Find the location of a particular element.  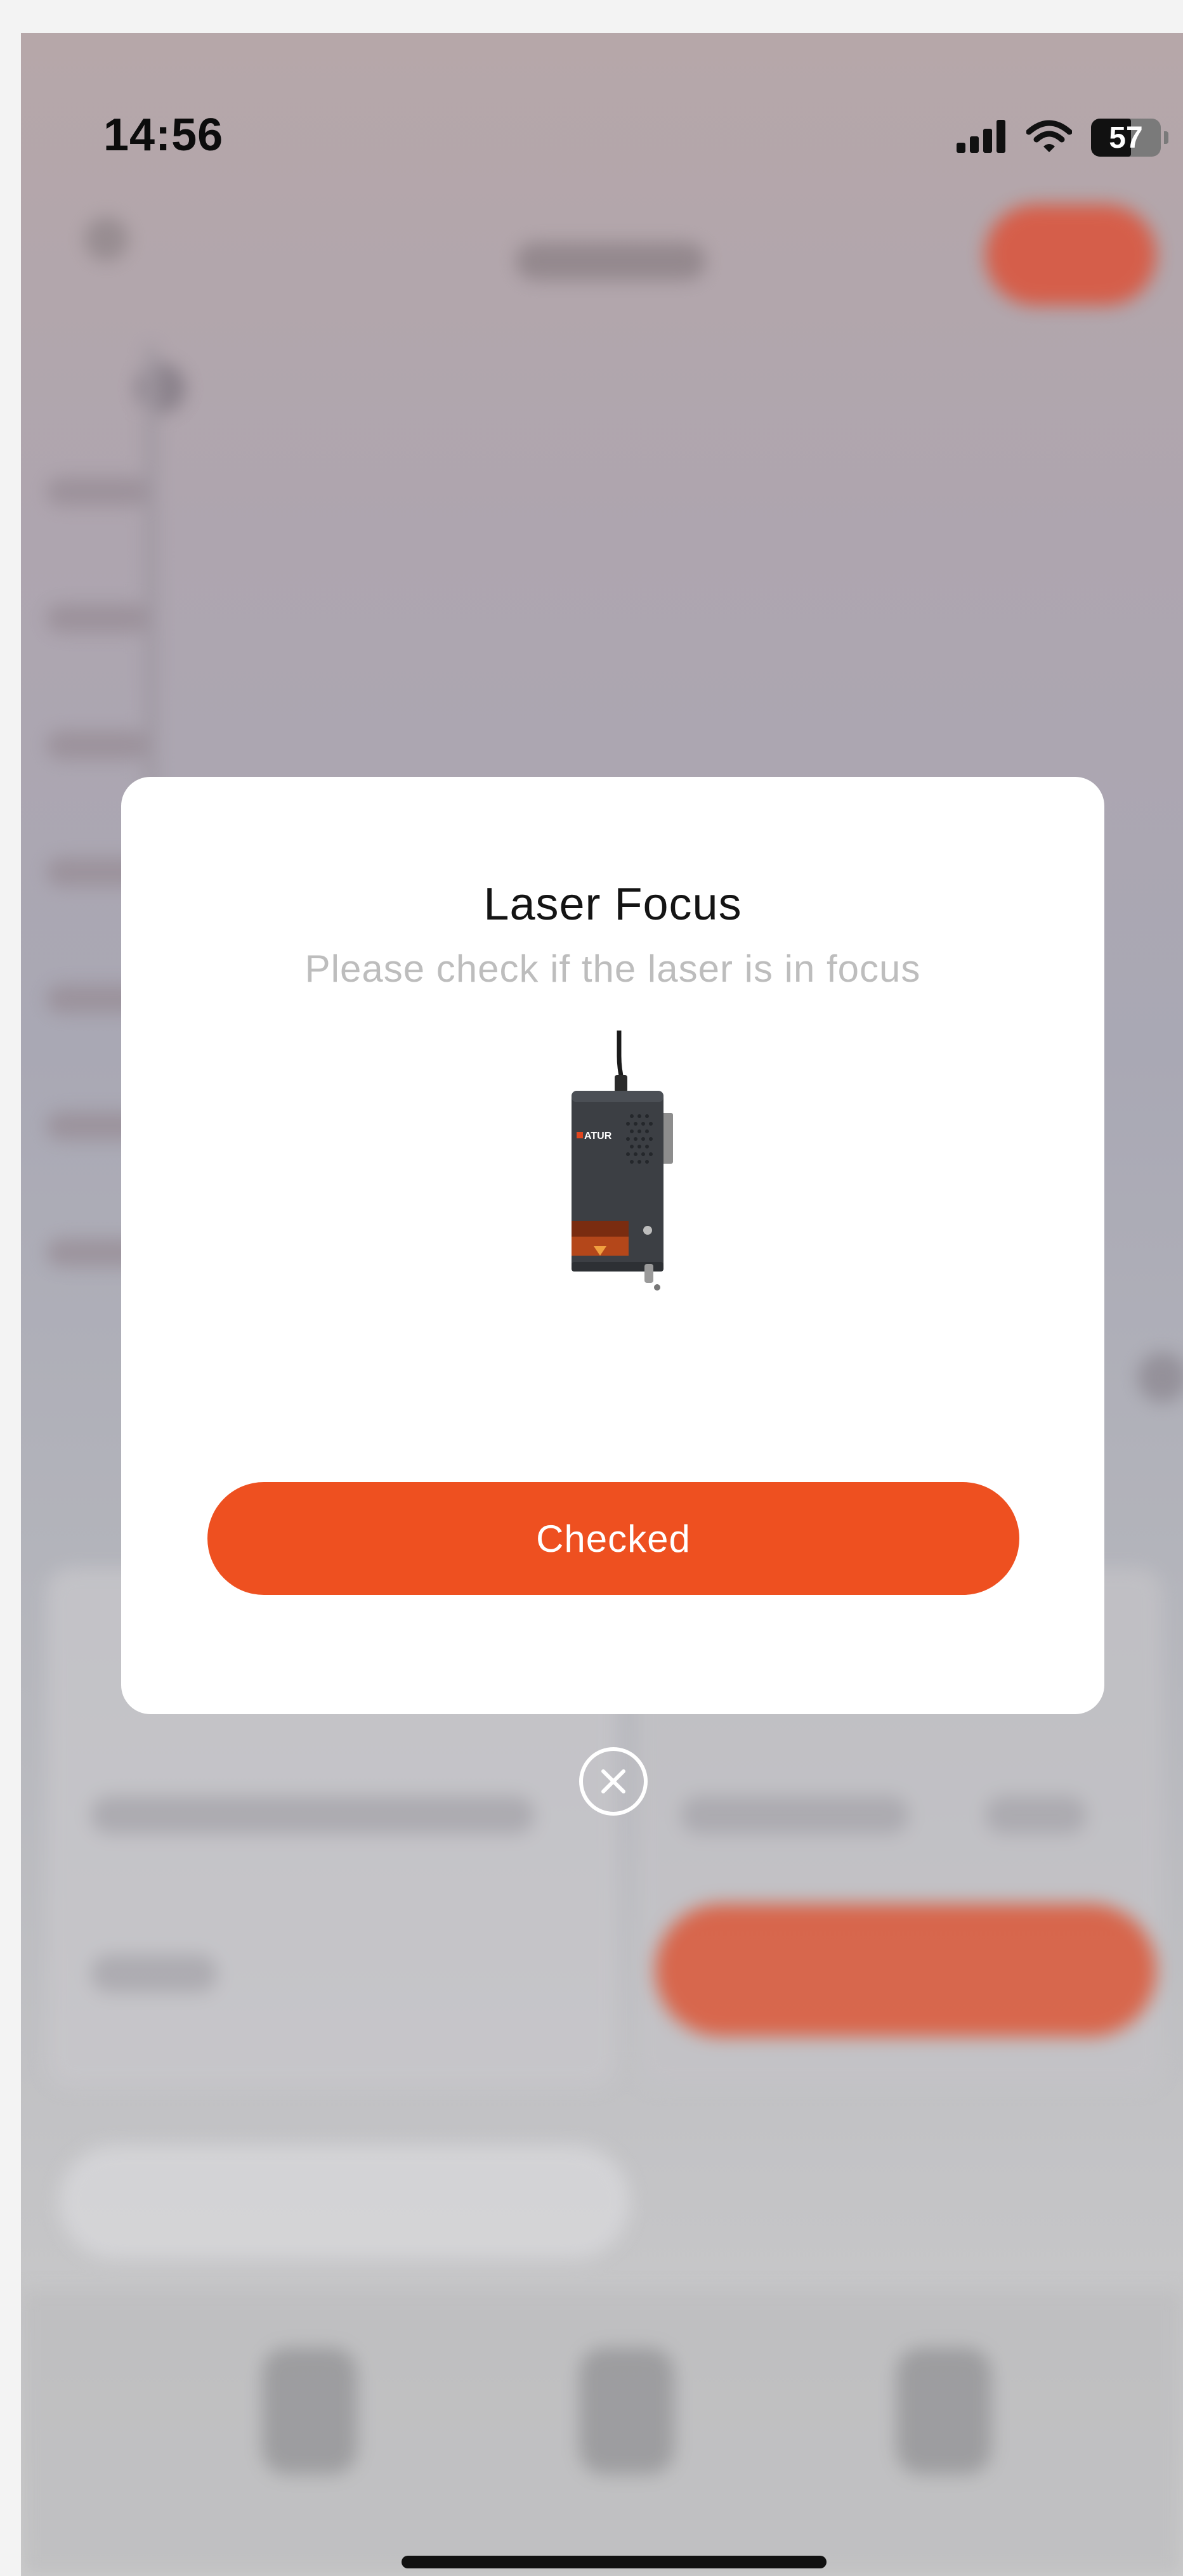

dialog-title: Laser Focus is located at coordinates (612, 905).